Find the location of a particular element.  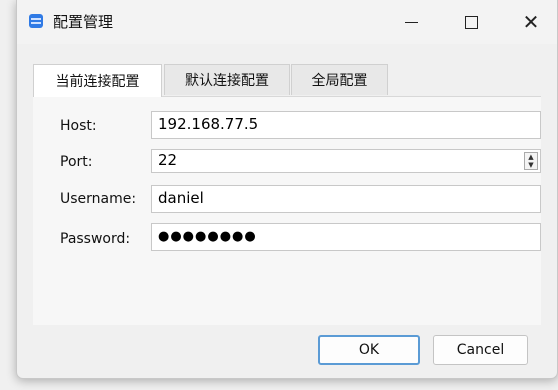

password-field: ●●●●●●●● is located at coordinates (346, 237).